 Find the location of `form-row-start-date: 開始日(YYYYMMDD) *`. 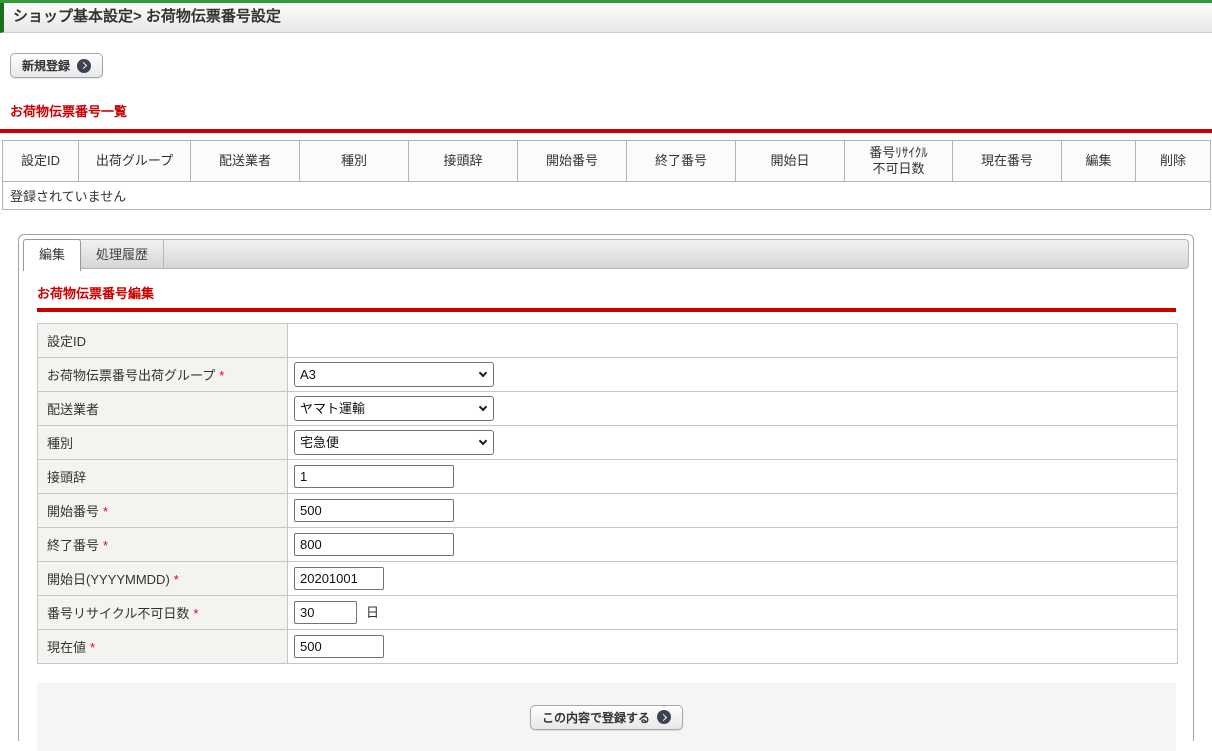

form-row-start-date: 開始日(YYYYMMDD) * is located at coordinates (607, 578).